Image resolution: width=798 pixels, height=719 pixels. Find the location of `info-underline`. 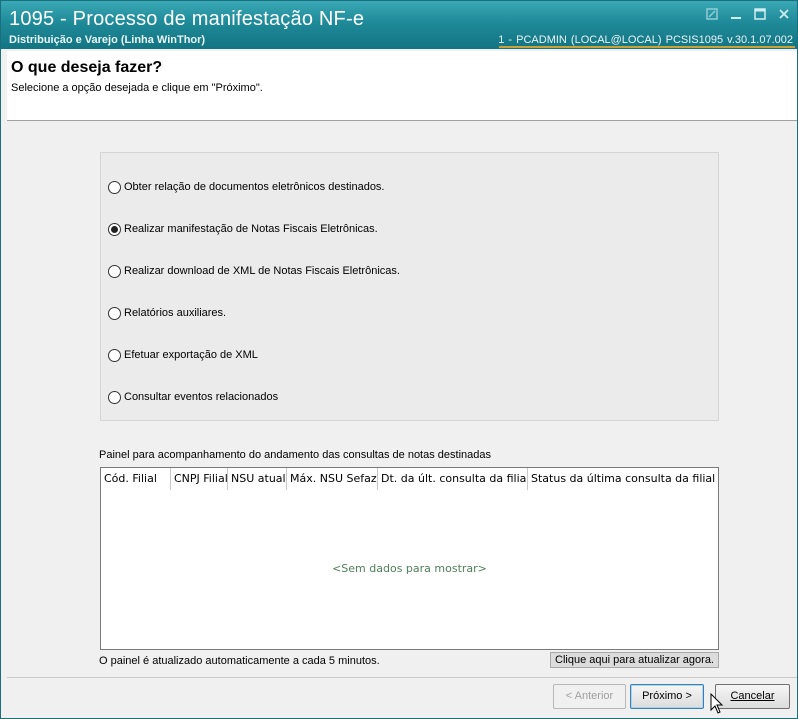

info-underline is located at coordinates (647, 47).